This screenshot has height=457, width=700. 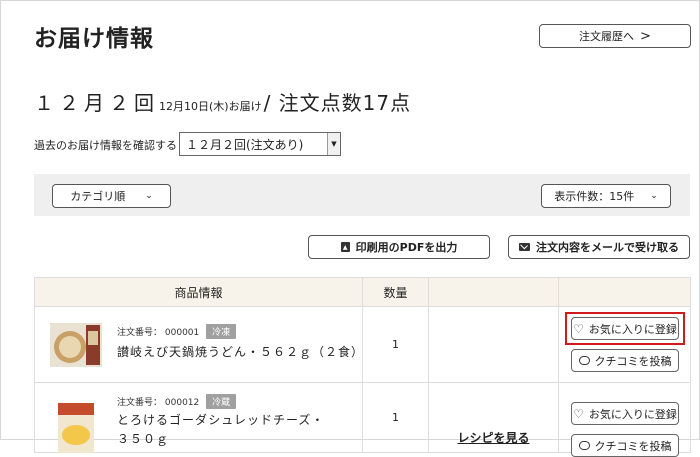 What do you see at coordinates (333, 144) in the screenshot?
I see `chevron-down-icon: ▼` at bounding box center [333, 144].